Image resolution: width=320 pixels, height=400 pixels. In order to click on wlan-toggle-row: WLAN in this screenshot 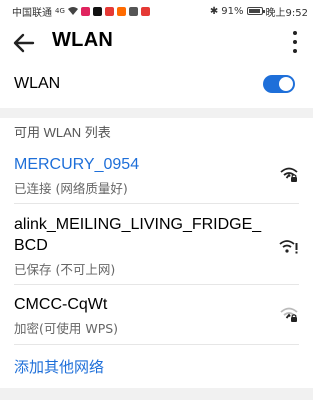, I will do `click(156, 84)`.